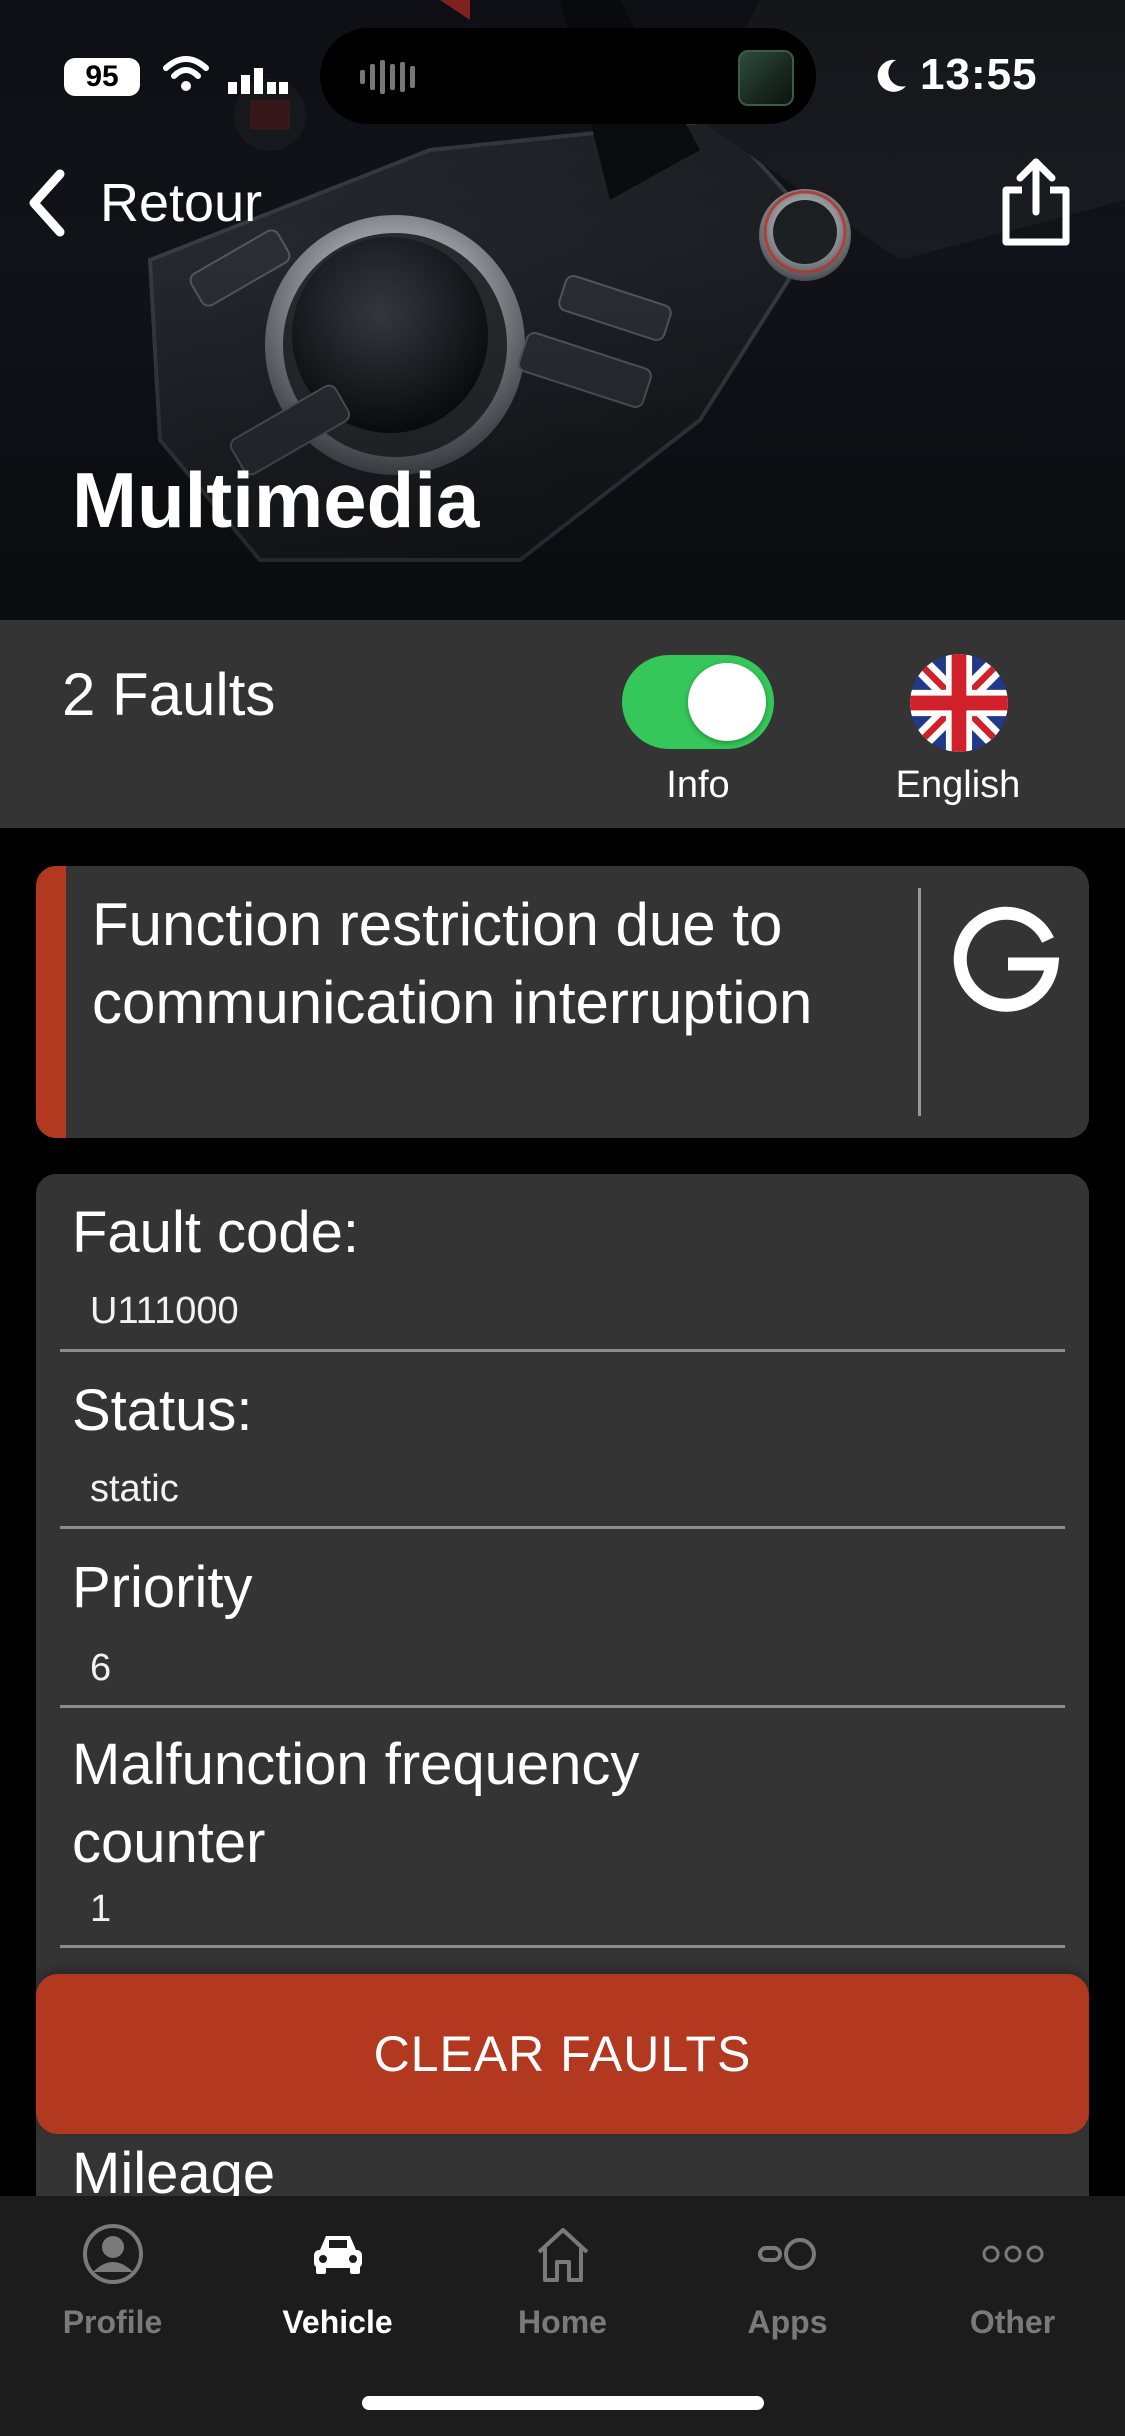  What do you see at coordinates (698, 785) in the screenshot?
I see `info-toggle-label: Info` at bounding box center [698, 785].